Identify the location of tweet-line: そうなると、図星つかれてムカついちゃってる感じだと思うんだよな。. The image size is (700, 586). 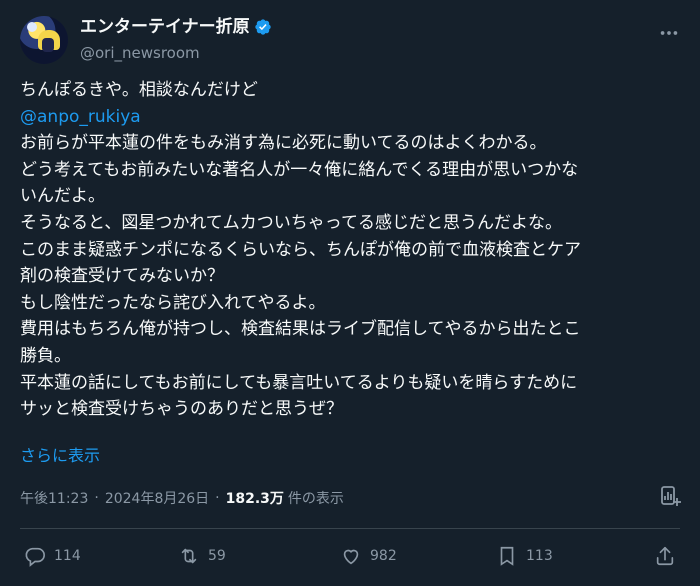
(291, 222).